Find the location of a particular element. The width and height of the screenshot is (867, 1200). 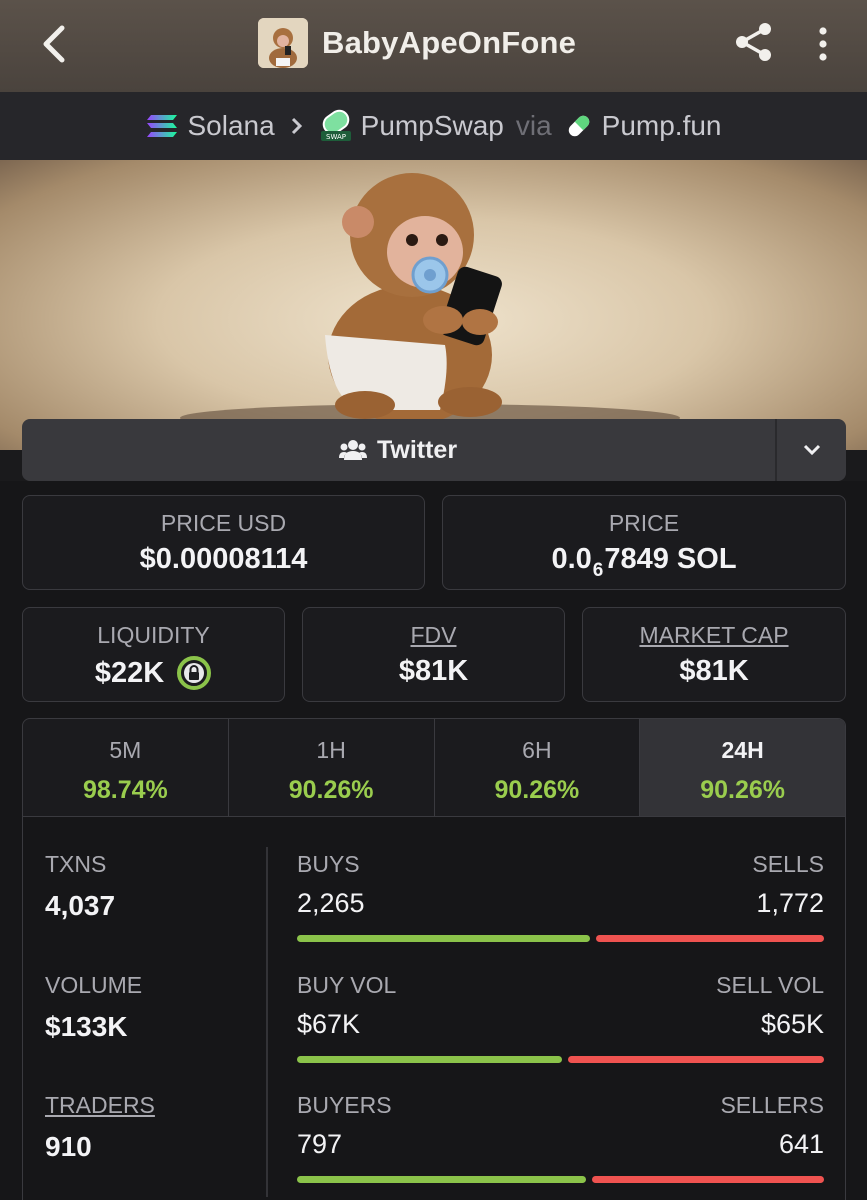

breadcrumb-dex: SWAP PumpSwap is located at coordinates (411, 126).